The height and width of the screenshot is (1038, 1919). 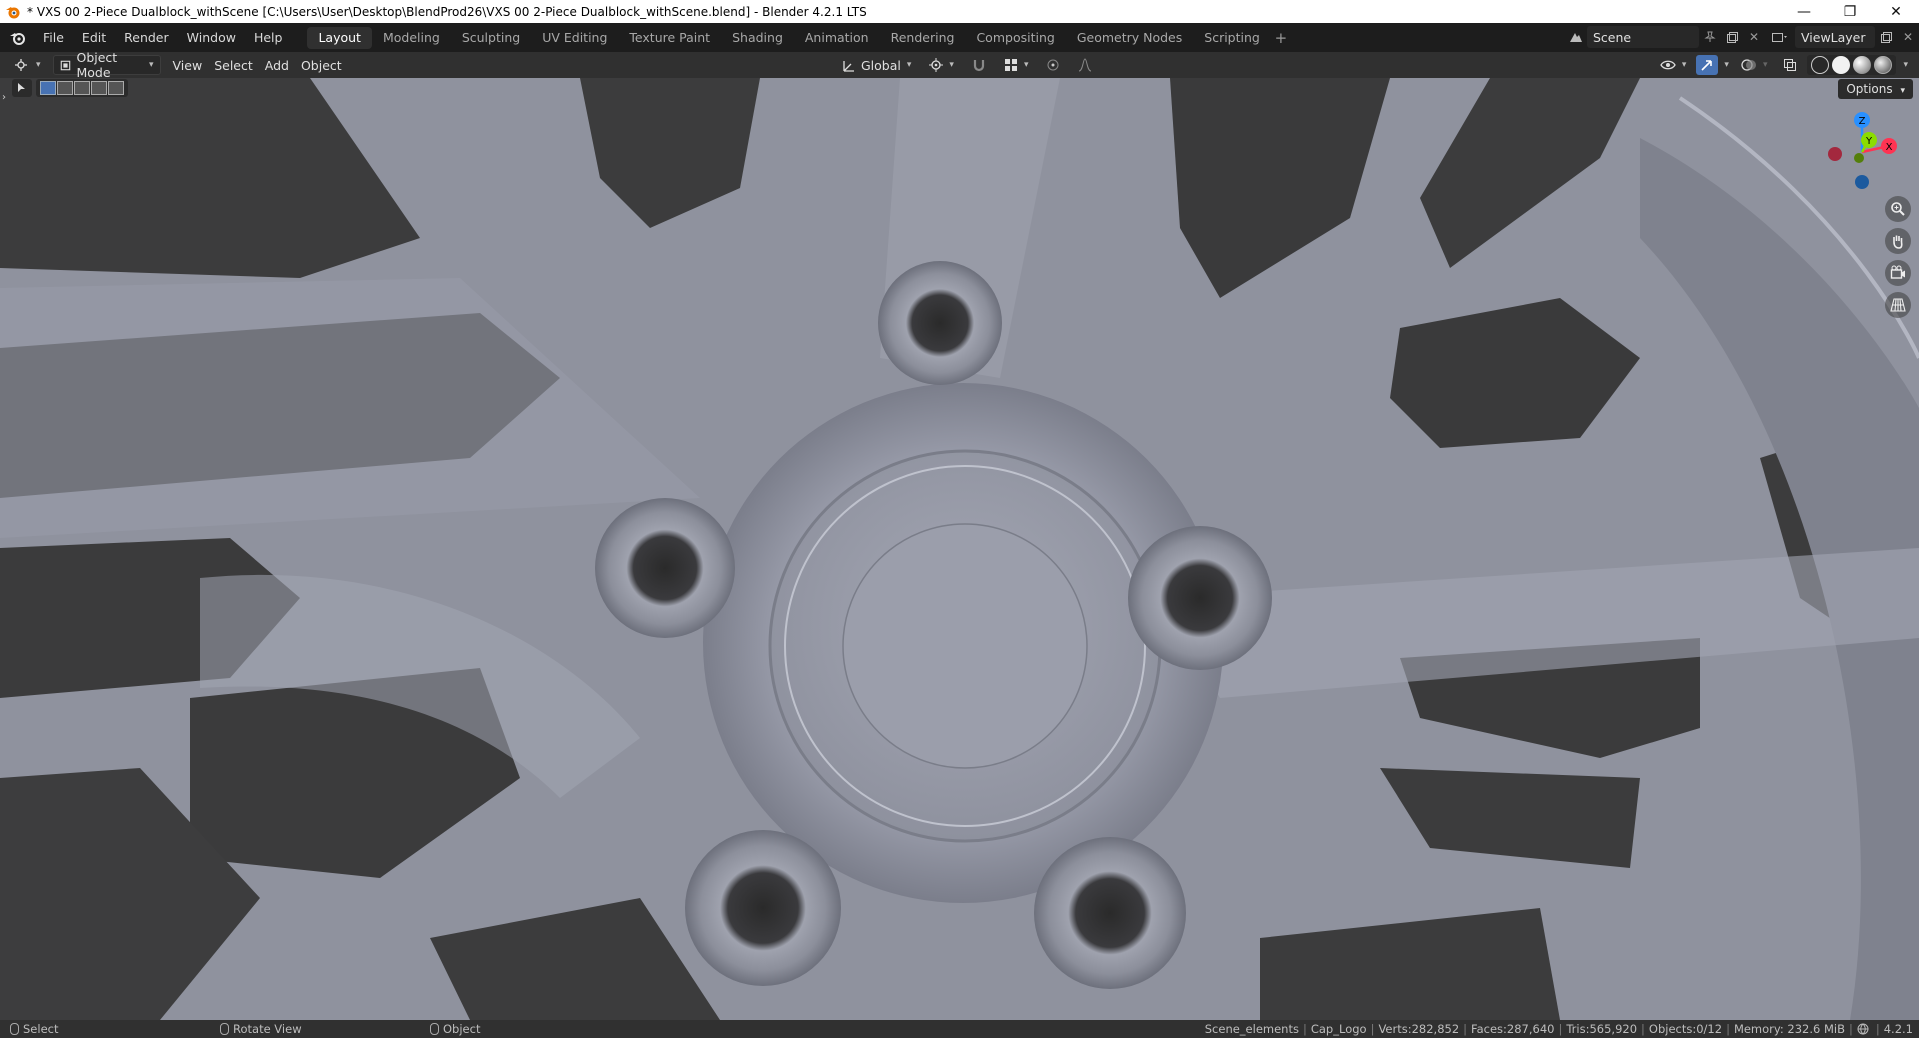 What do you see at coordinates (1886, 37) in the screenshot?
I see `new-view-layer-icon` at bounding box center [1886, 37].